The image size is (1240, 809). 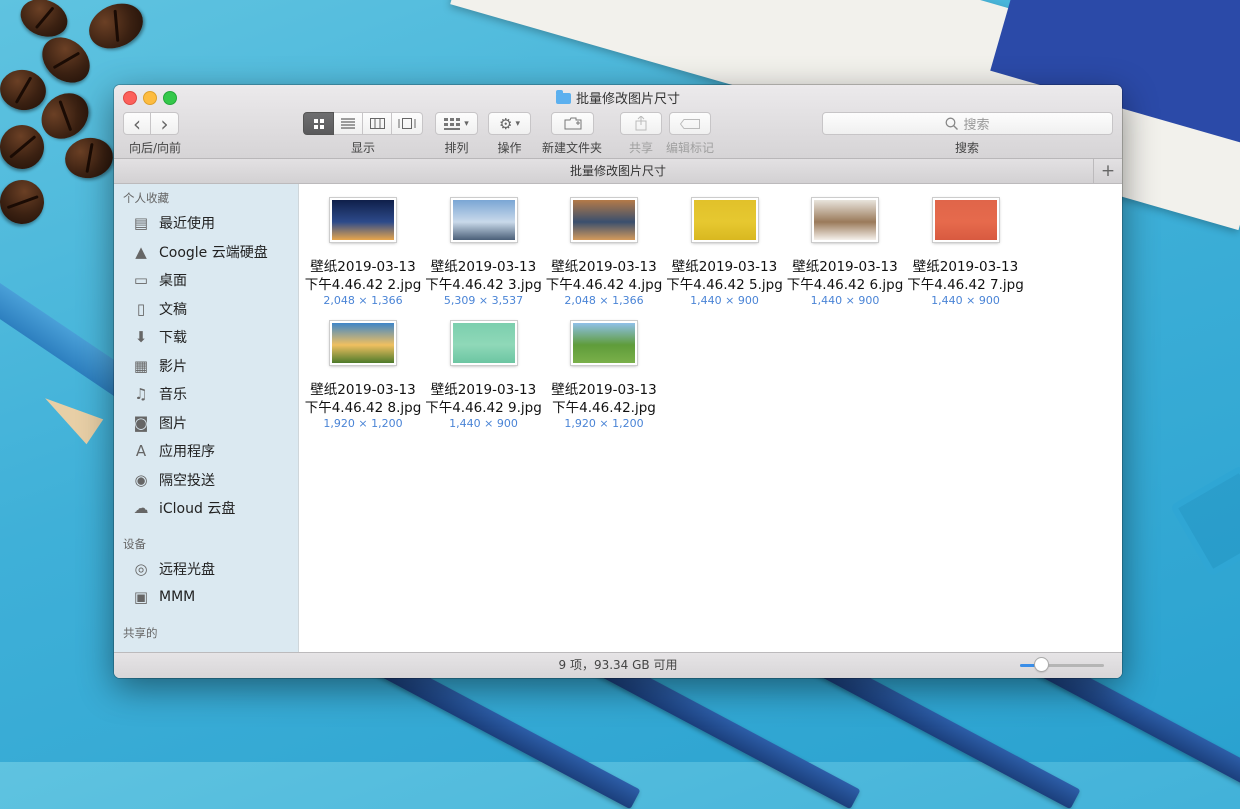 I want to click on gallery-view-button, so click(x=407, y=123).